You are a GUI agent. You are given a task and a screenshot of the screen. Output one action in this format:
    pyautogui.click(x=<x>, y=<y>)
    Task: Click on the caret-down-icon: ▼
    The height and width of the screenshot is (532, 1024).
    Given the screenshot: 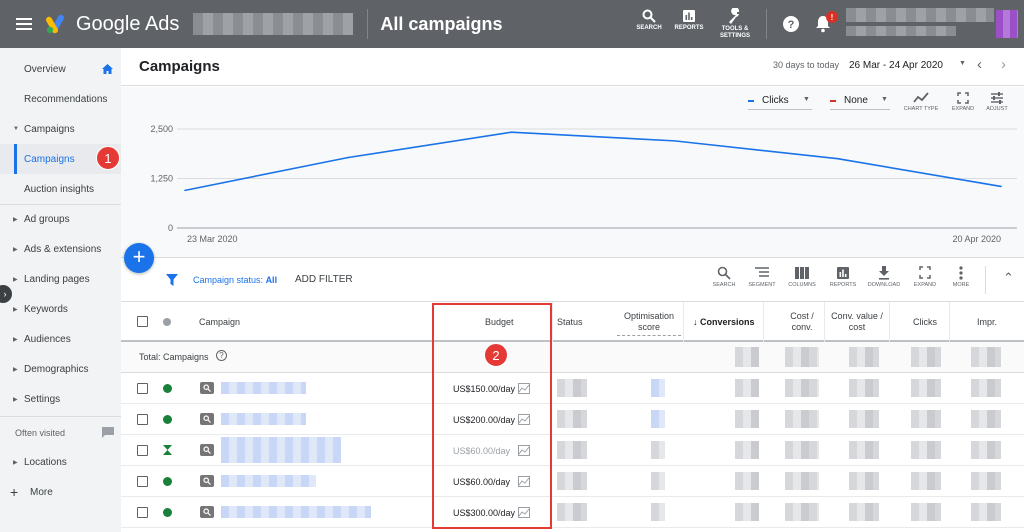 What is the action you would take?
    pyautogui.click(x=16, y=129)
    